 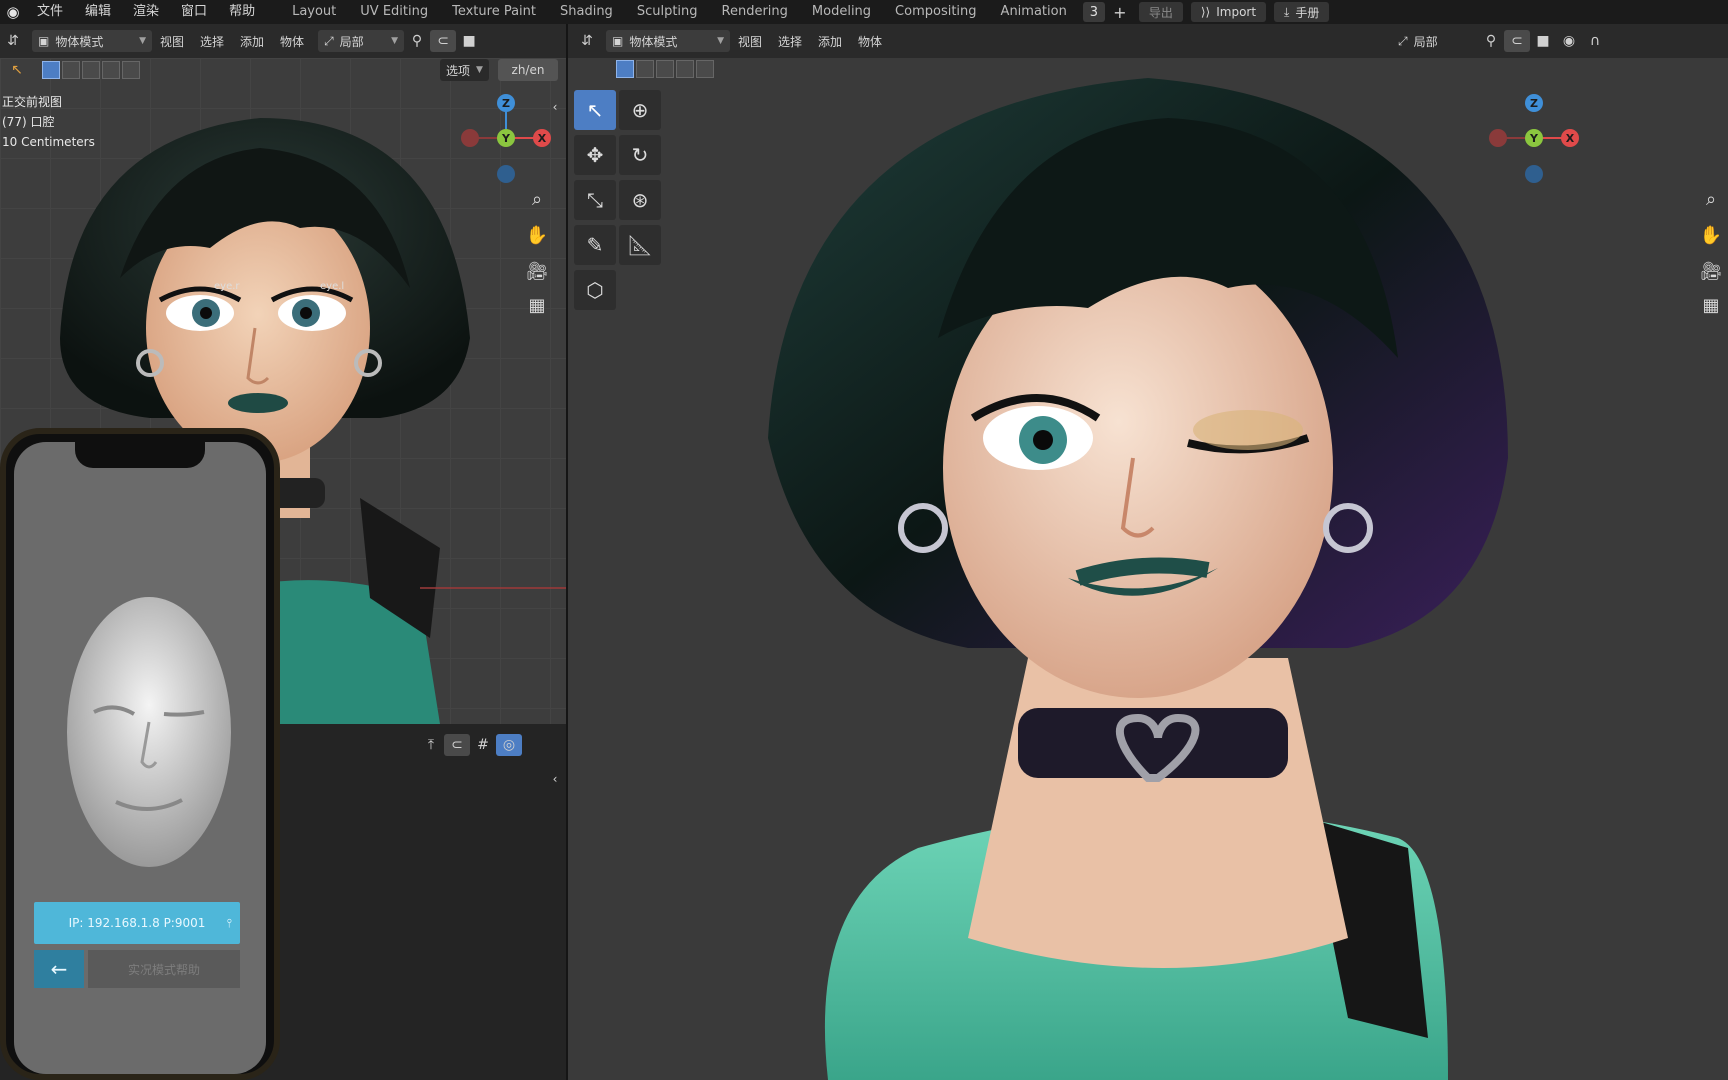 I want to click on menu-render: 渲染, so click(x=146, y=12).